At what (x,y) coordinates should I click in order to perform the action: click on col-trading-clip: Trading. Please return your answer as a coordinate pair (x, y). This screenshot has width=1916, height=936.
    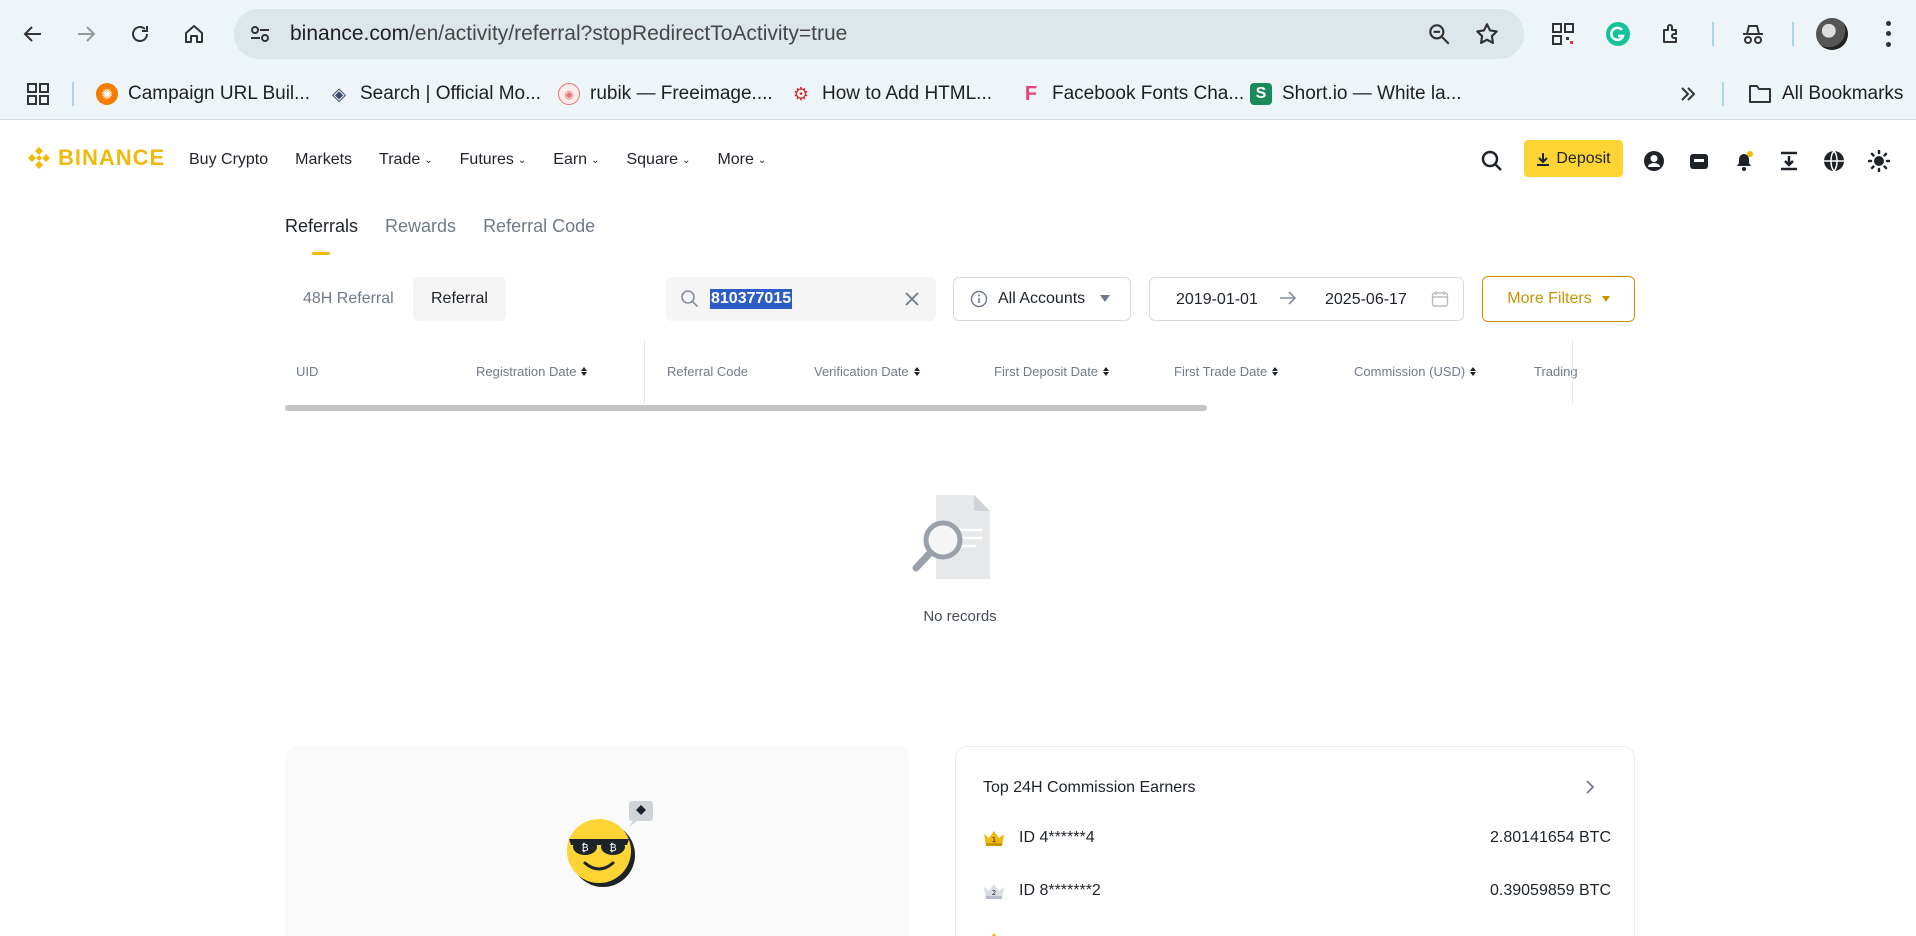
    Looking at the image, I should click on (1695, 372).